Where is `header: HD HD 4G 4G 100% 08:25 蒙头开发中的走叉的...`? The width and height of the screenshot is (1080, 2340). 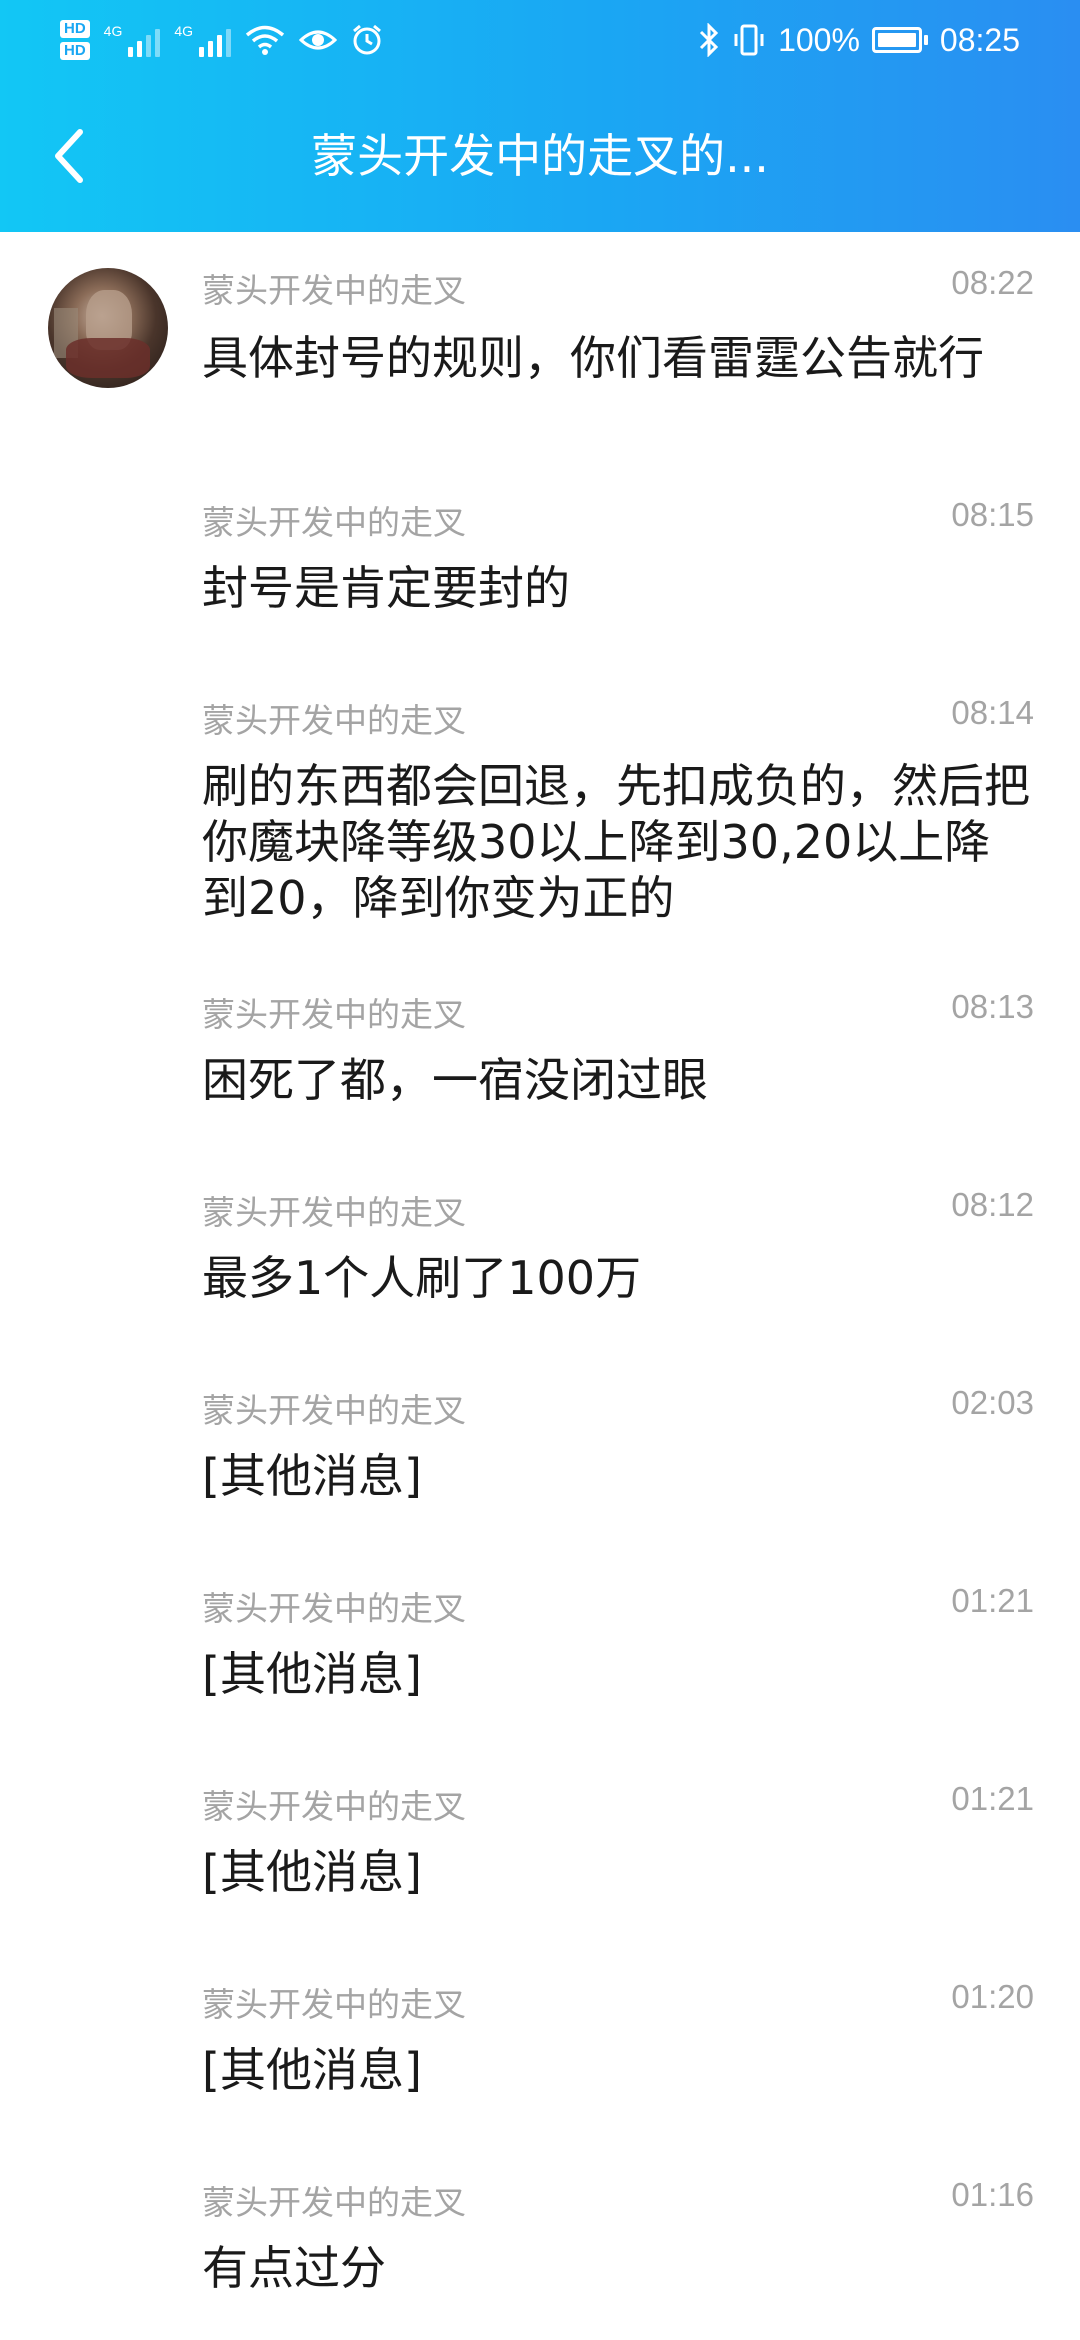 header: HD HD 4G 4G 100% 08:25 蒙头开发中的走叉的... is located at coordinates (540, 116).